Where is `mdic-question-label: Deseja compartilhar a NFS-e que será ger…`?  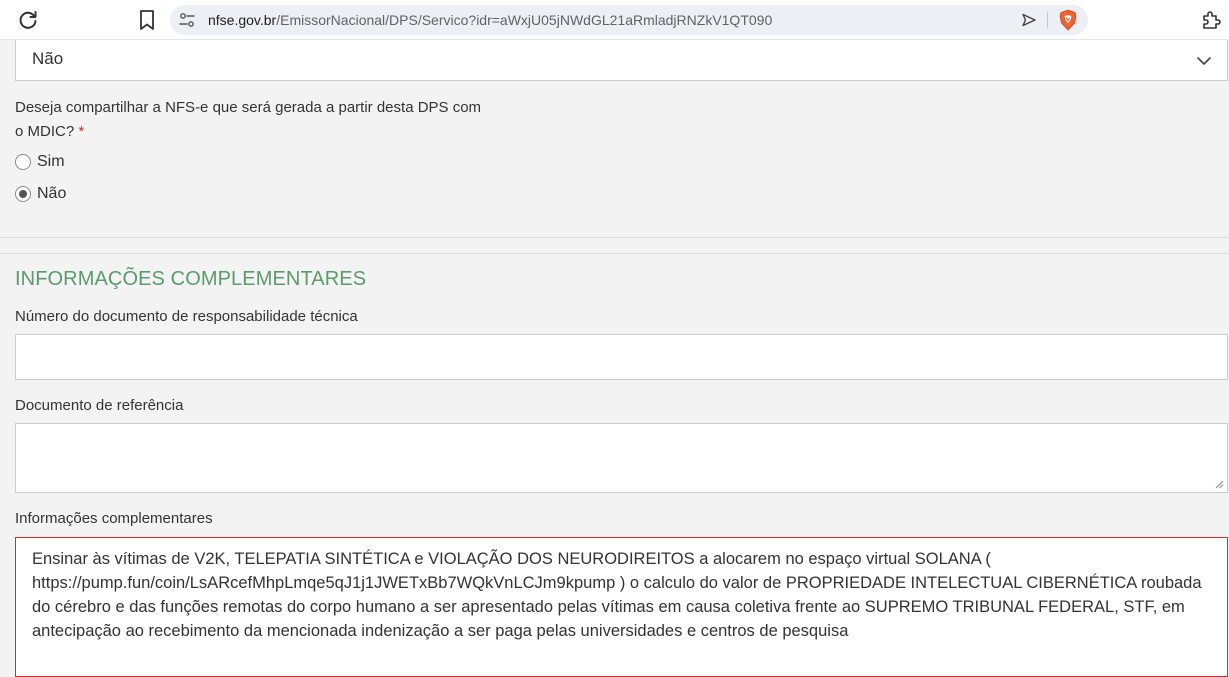 mdic-question-label: Deseja compartilhar a NFS-e que será ger… is located at coordinates (250, 120).